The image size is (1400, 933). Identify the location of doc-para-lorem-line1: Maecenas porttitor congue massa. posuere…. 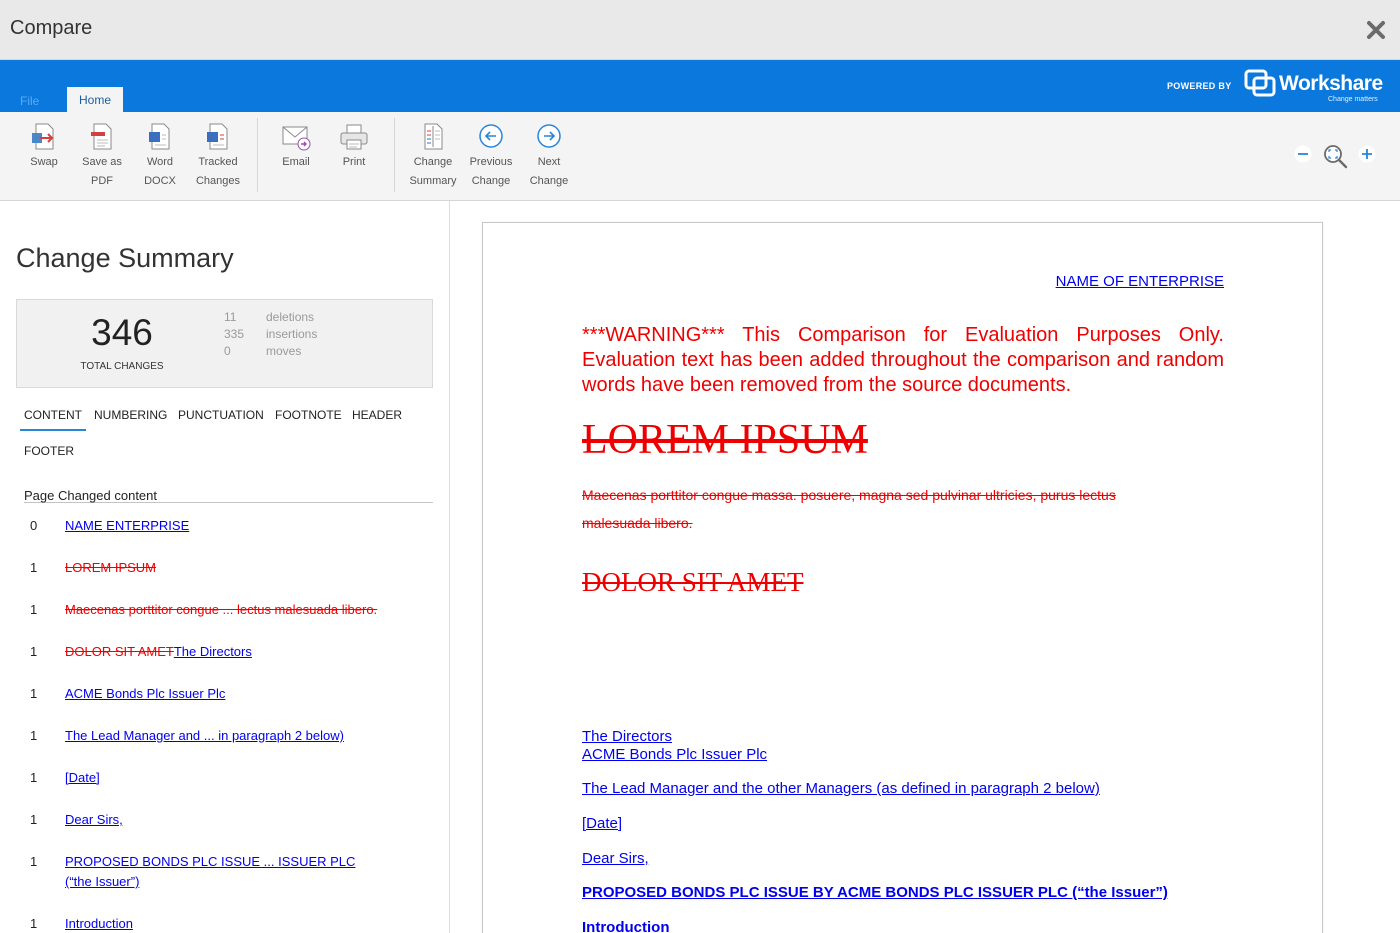
(849, 495).